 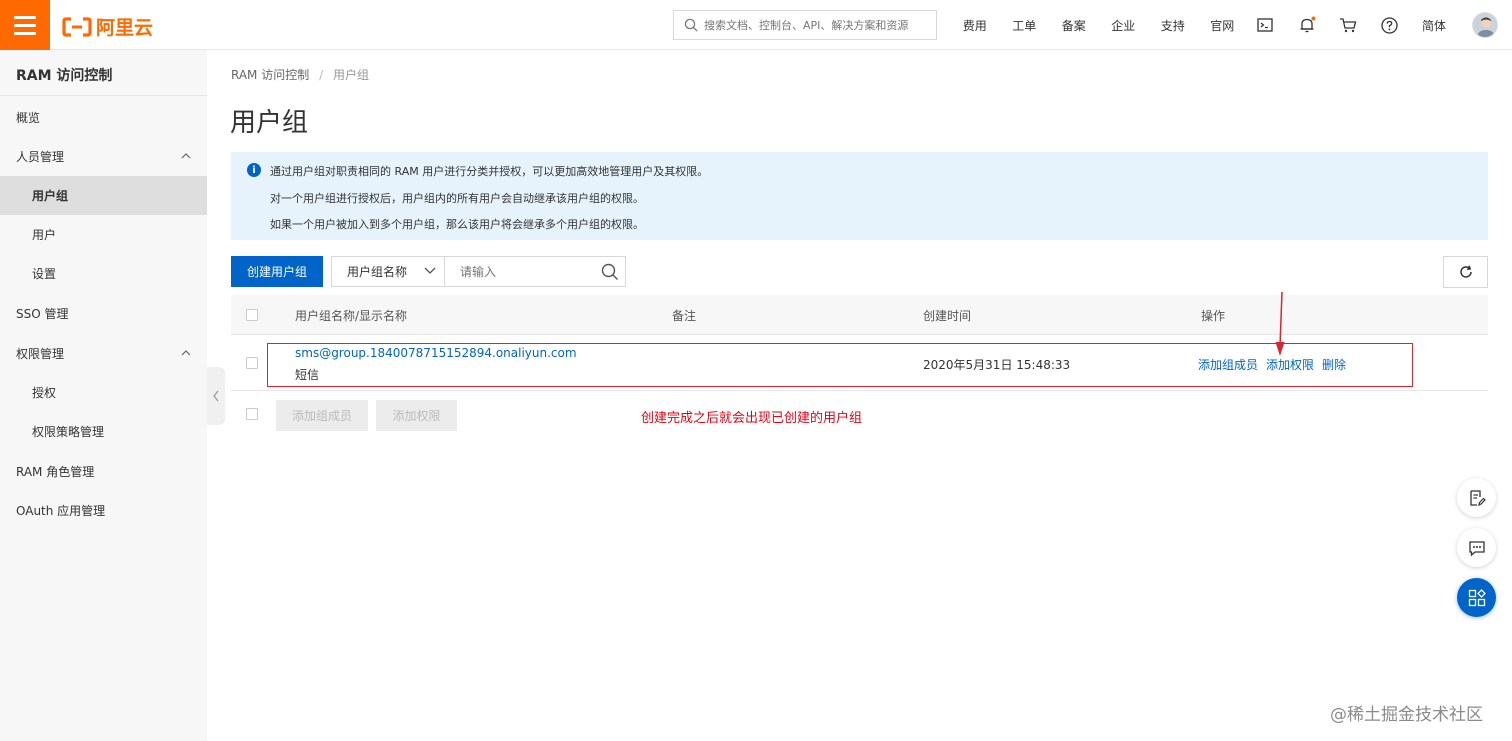 I want to click on bell-icon, so click(x=1307, y=25).